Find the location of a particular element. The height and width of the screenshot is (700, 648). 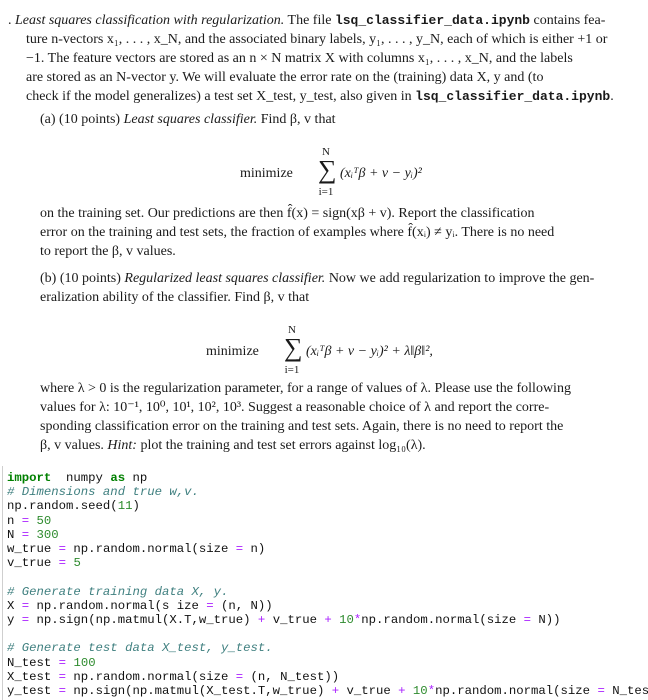

code-token: n is located at coordinates (14, 520).